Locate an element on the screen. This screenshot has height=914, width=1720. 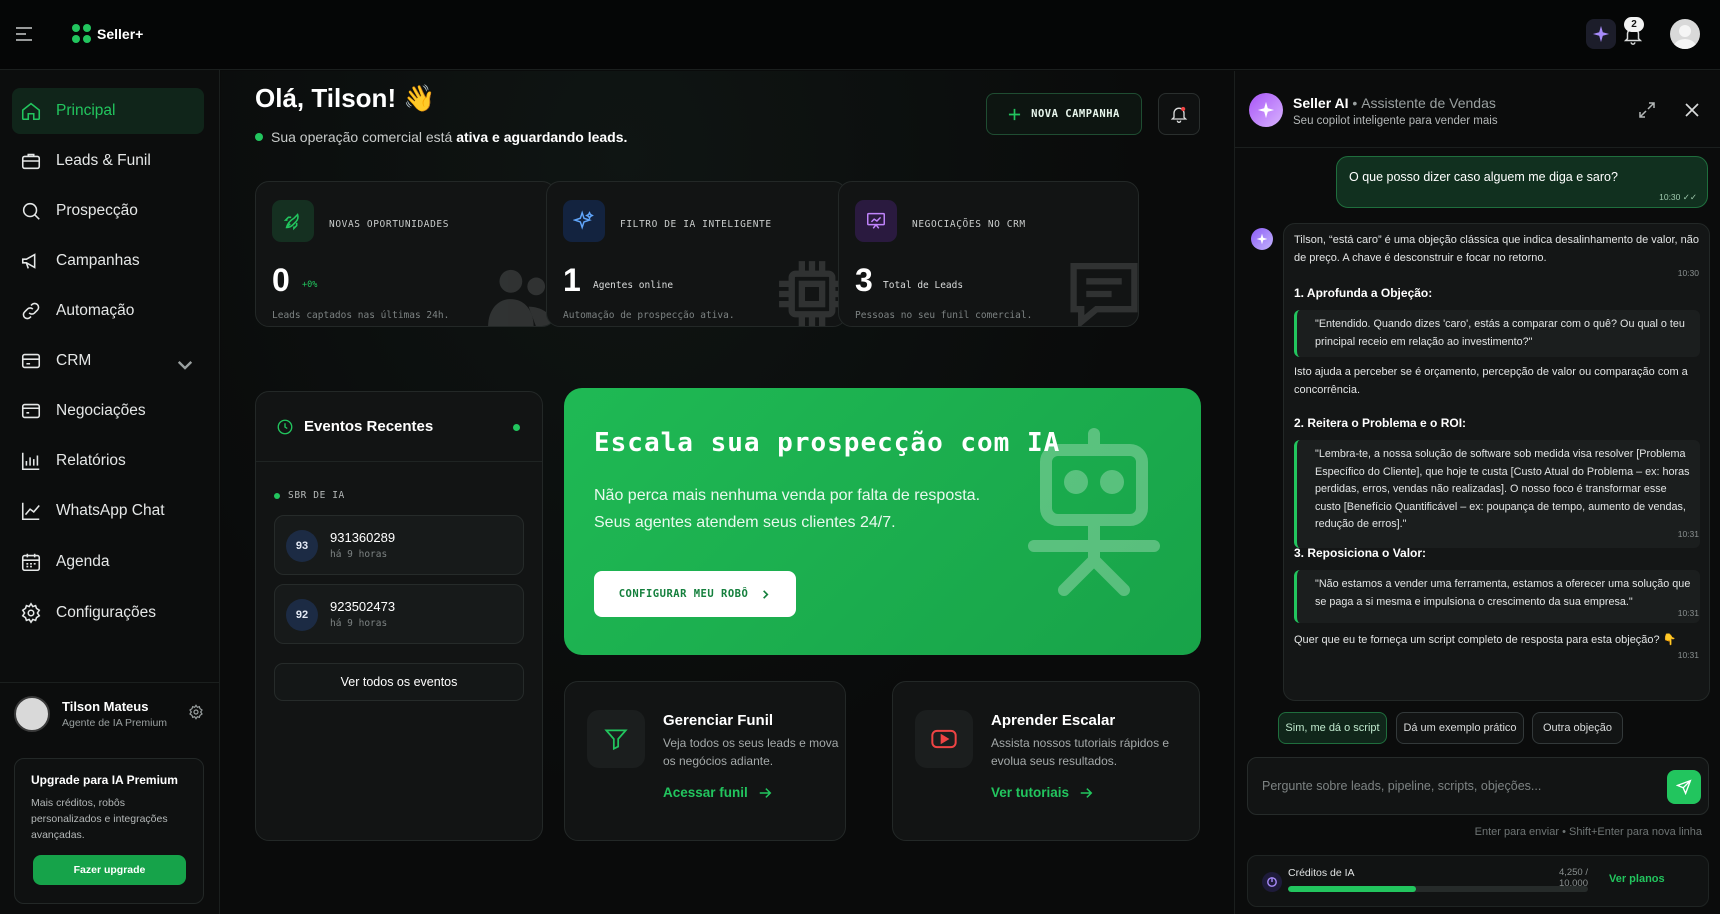
stat-subtitle: Automação de prospecção ativa. is located at coordinates (649, 315).